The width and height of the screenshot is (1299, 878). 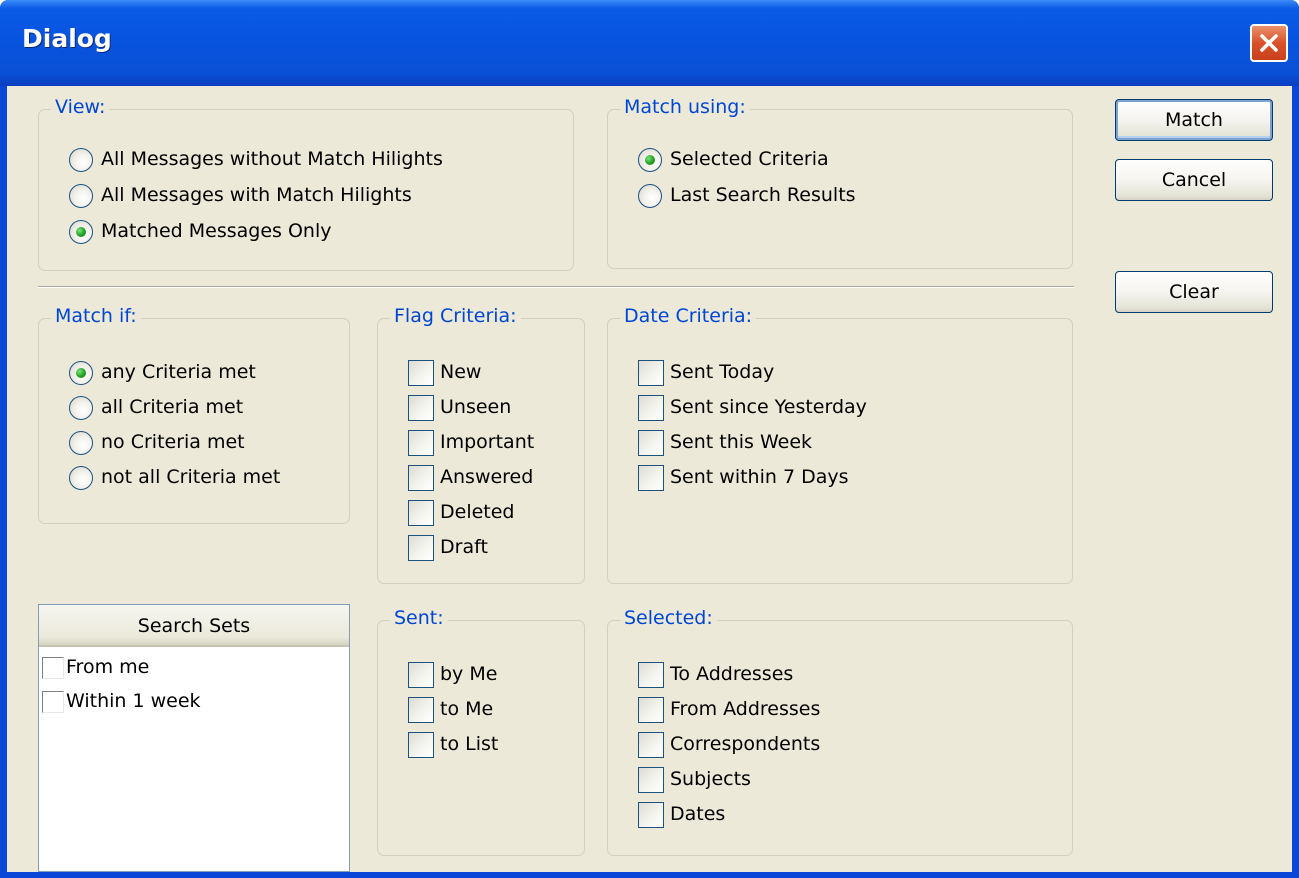 I want to click on option-label: Sent within 7 Days, so click(x=759, y=477).